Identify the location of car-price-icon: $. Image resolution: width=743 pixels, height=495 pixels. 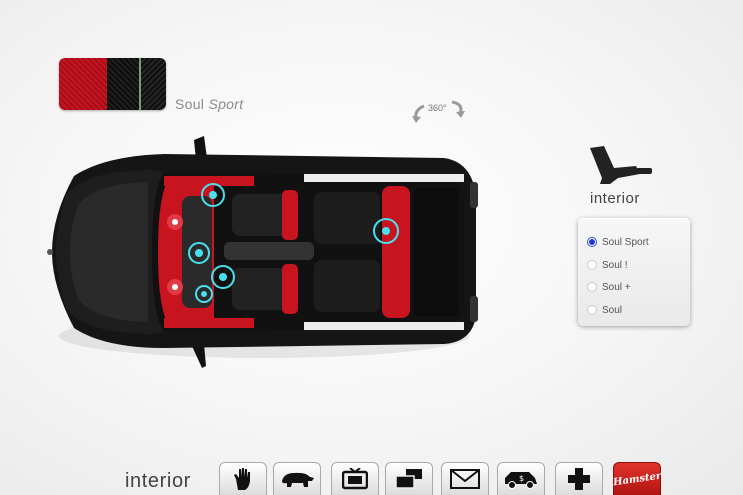
(521, 478).